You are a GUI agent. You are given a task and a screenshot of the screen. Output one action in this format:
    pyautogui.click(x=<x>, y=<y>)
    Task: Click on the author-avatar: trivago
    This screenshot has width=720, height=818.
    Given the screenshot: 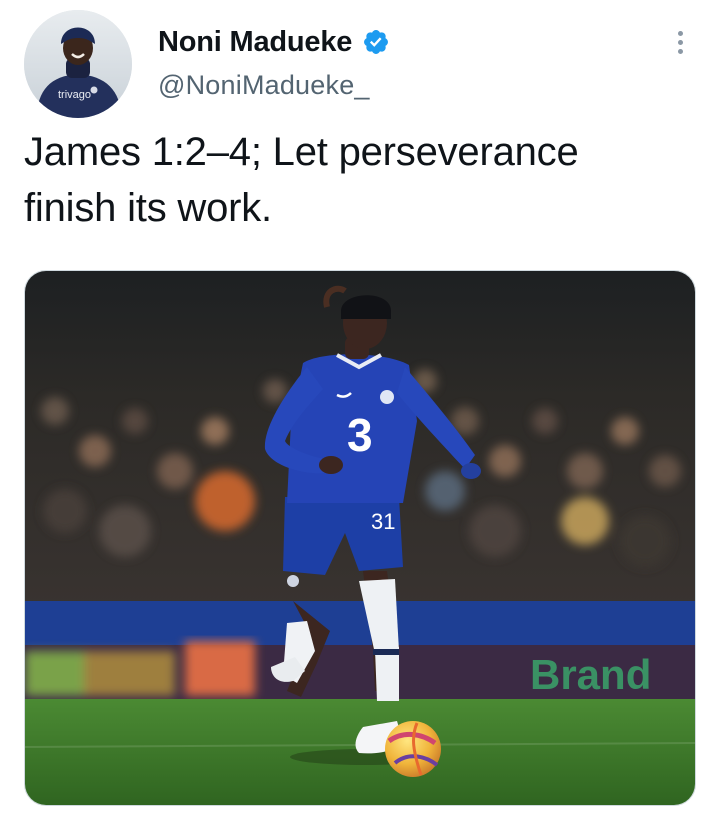 What is the action you would take?
    pyautogui.click(x=78, y=64)
    